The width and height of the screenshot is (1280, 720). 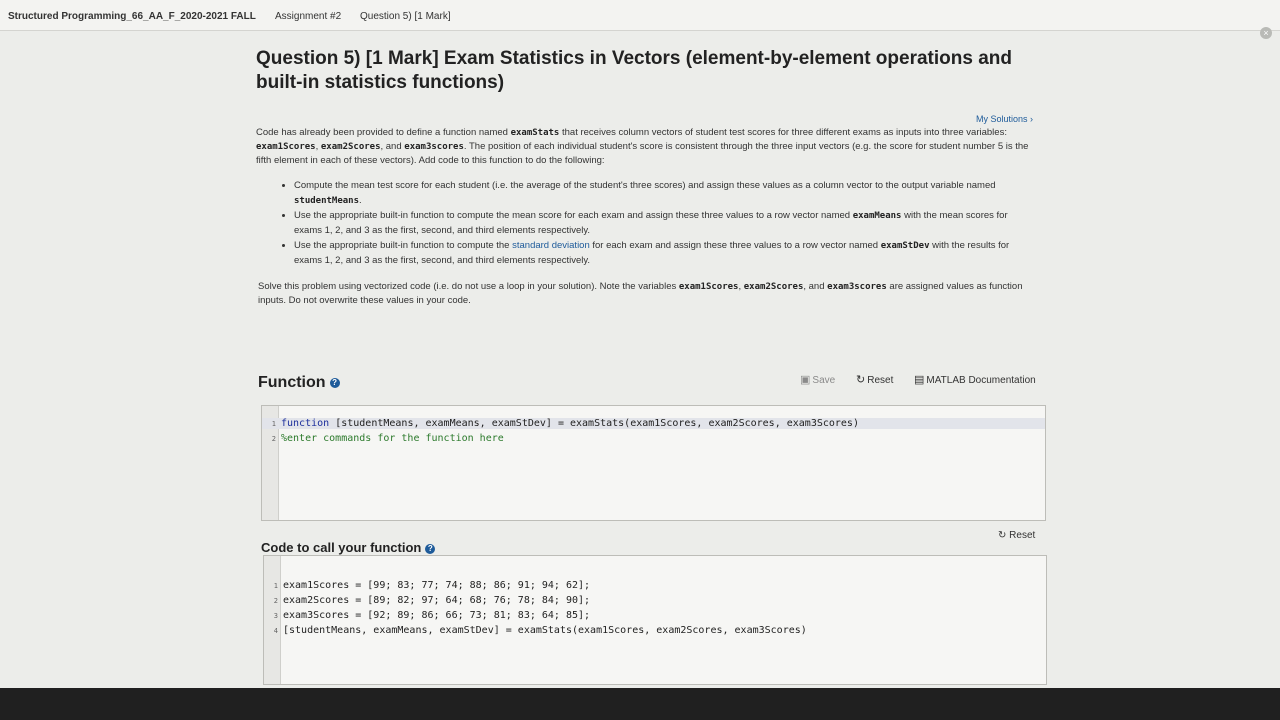 I want to click on desc-code: exam1Scores, so click(x=286, y=147).